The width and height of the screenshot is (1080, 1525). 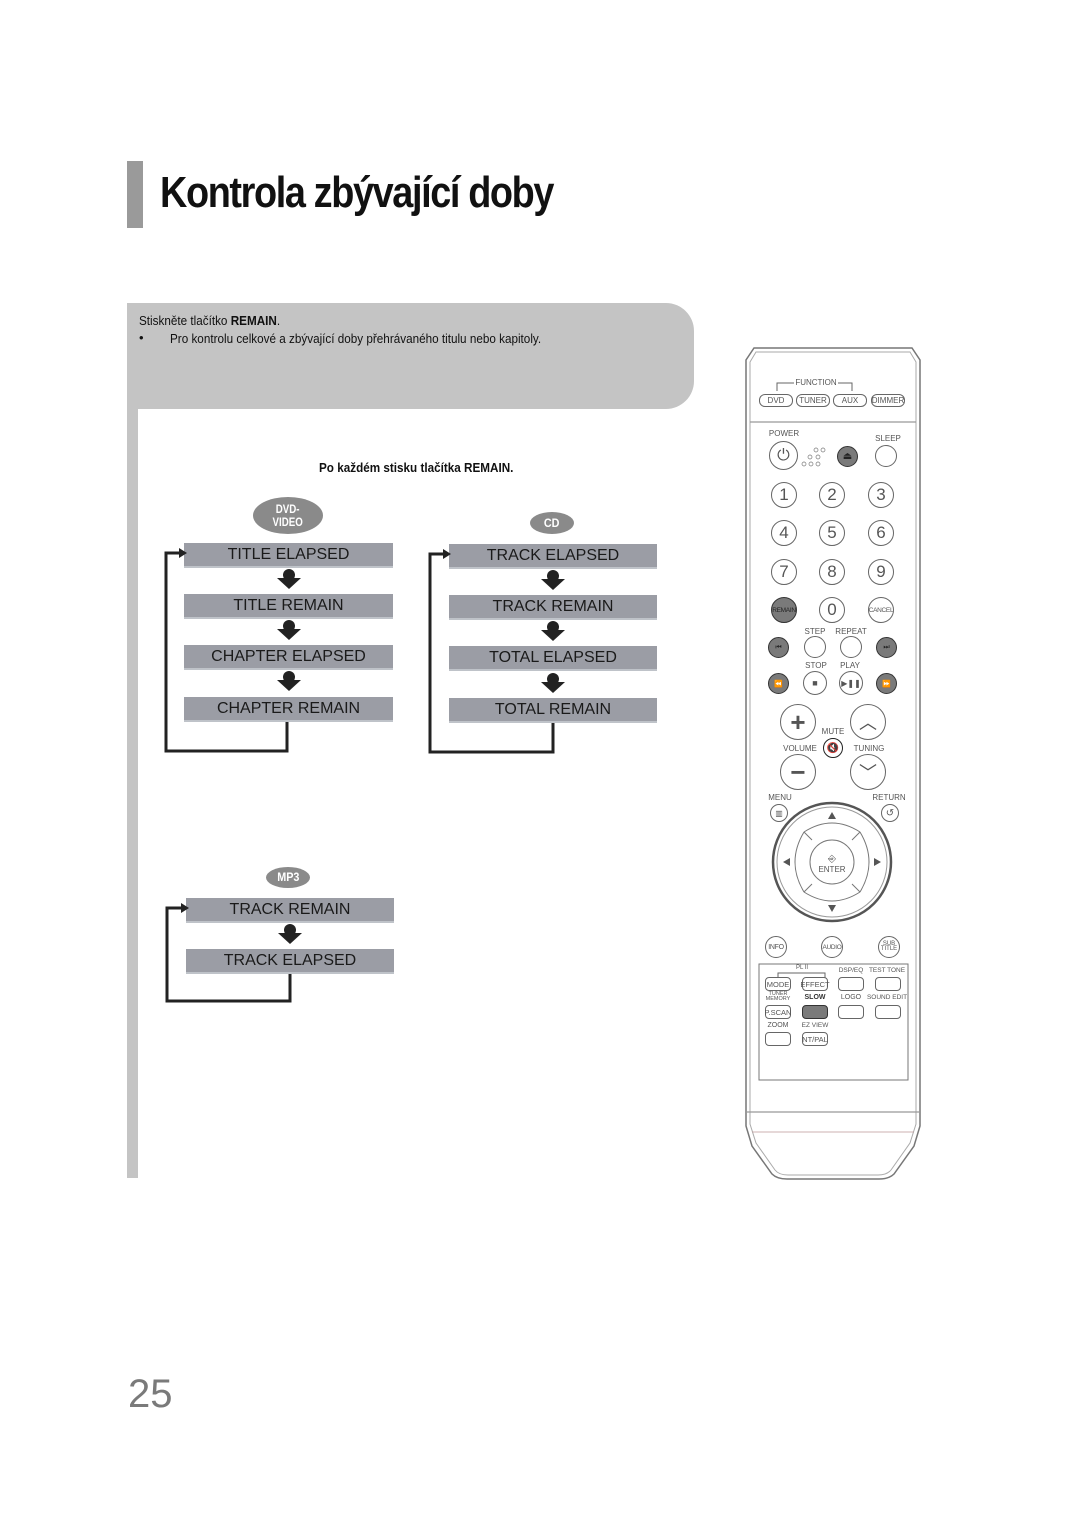 What do you see at coordinates (887, 997) in the screenshot?
I see `sound-edit-label: SOUND EDIT` at bounding box center [887, 997].